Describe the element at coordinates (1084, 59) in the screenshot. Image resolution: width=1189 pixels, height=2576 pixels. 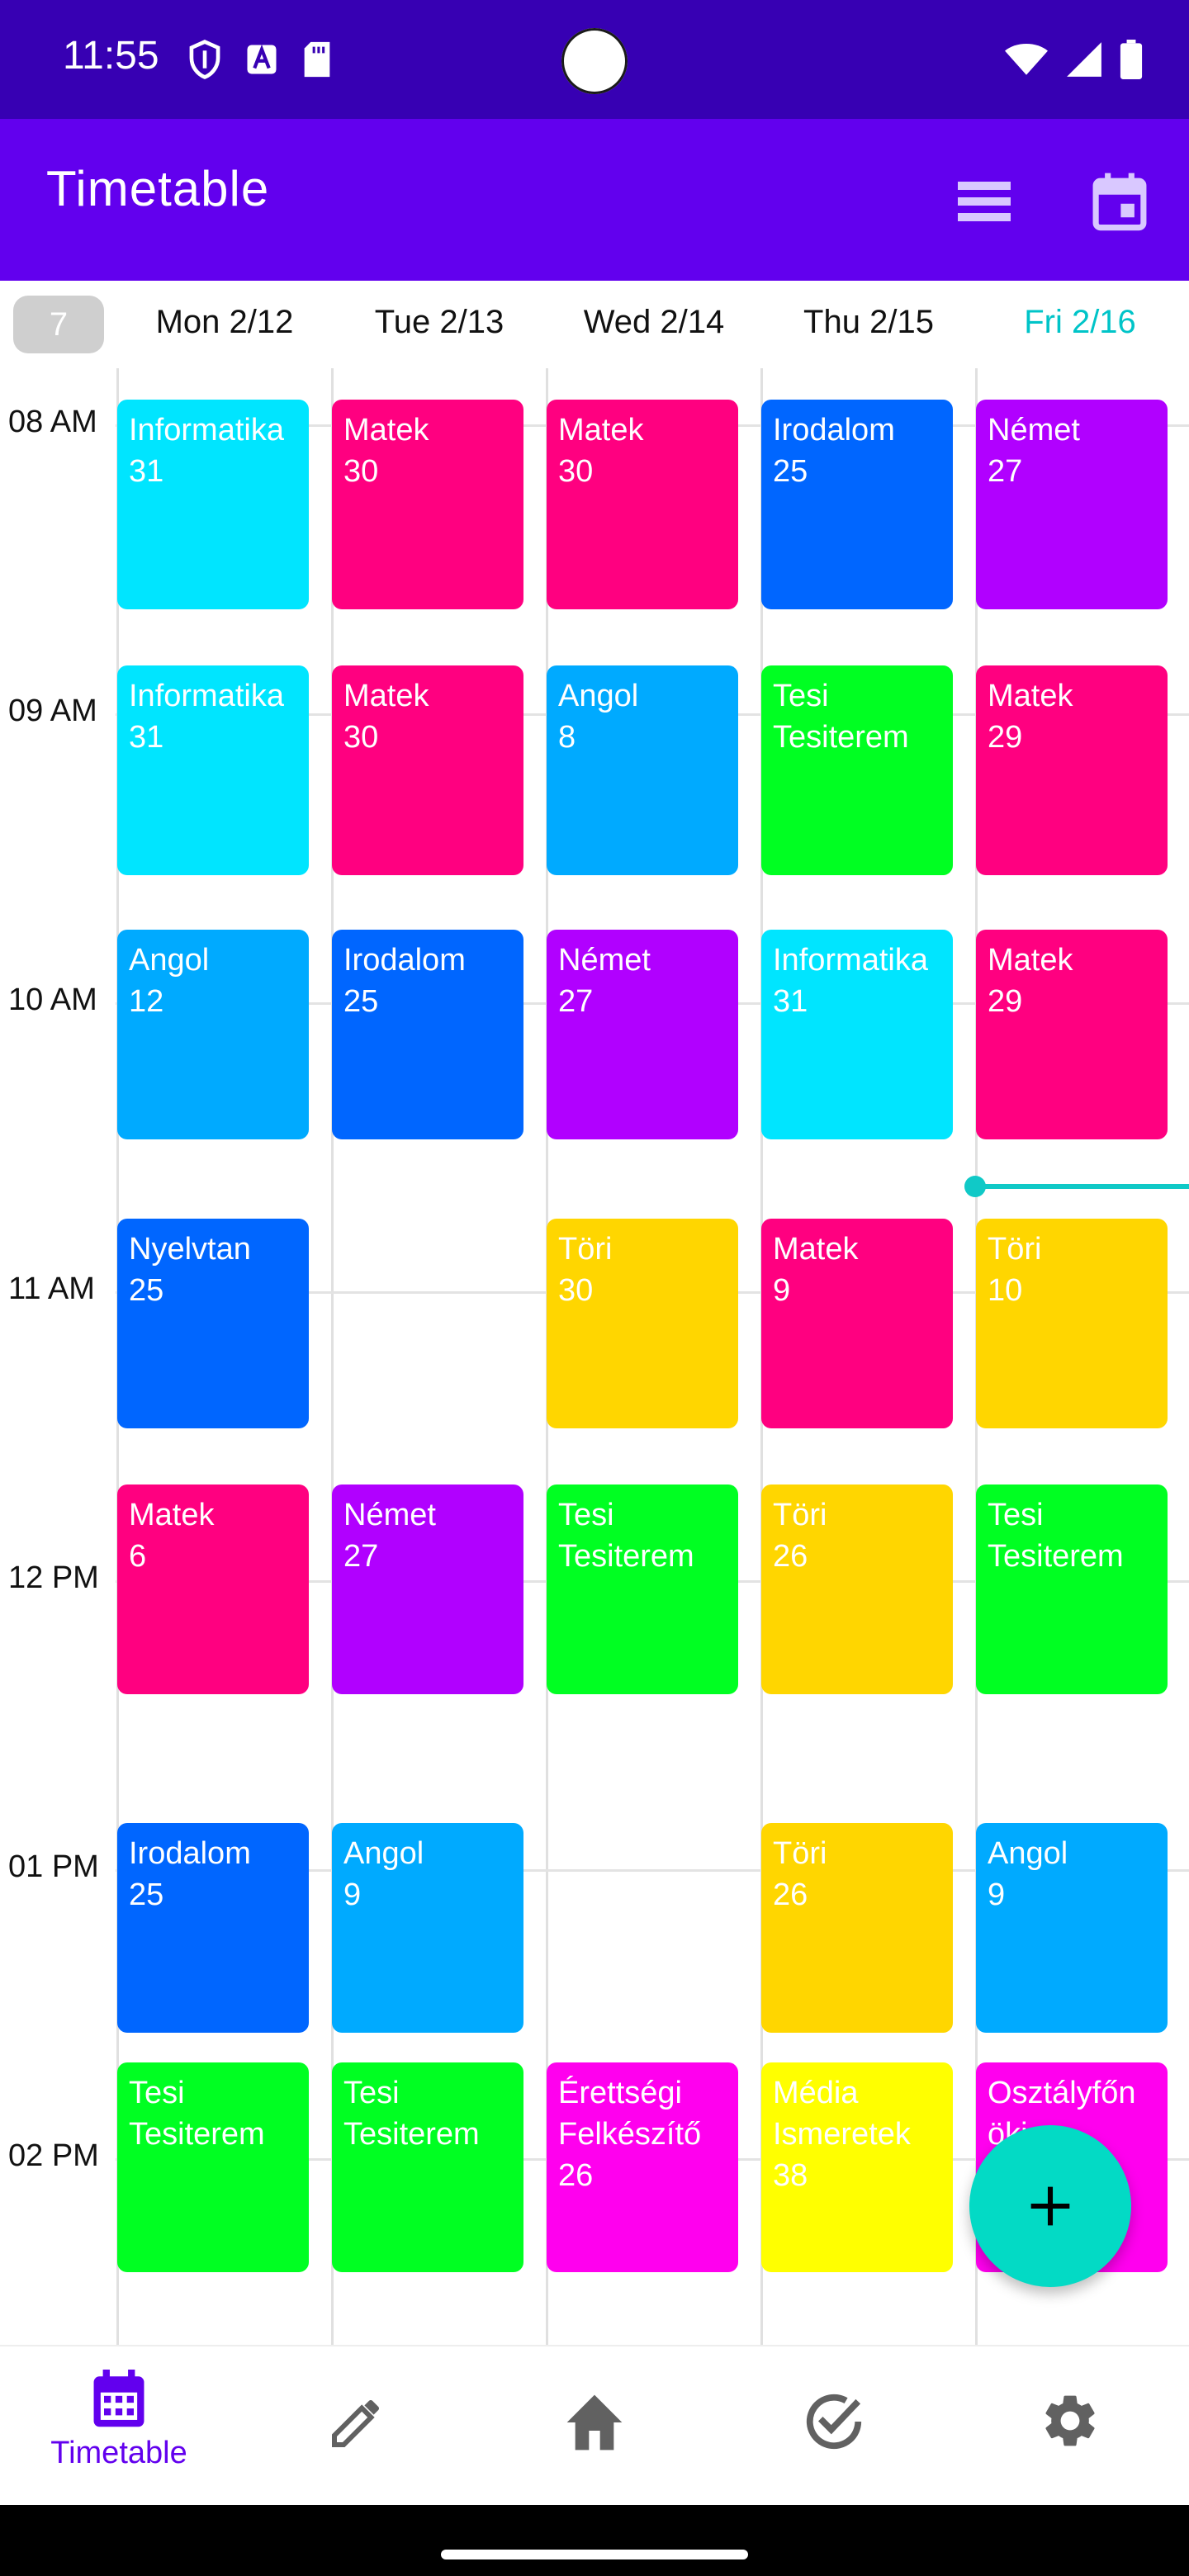
I see `signal-icon` at that location.